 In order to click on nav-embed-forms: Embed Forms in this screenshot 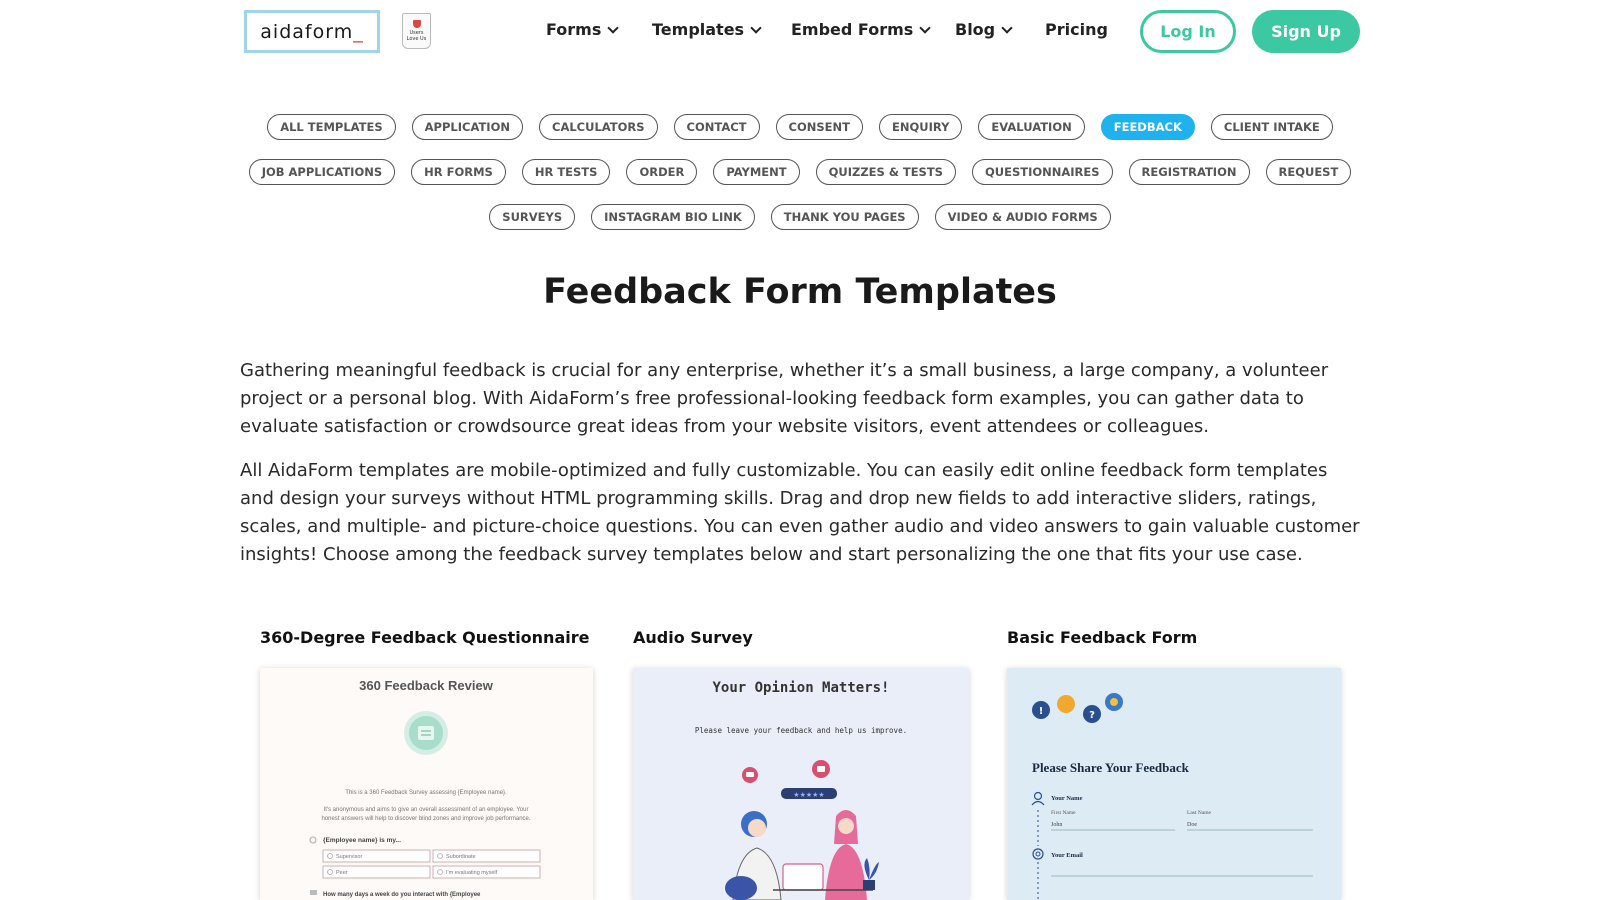, I will do `click(861, 29)`.